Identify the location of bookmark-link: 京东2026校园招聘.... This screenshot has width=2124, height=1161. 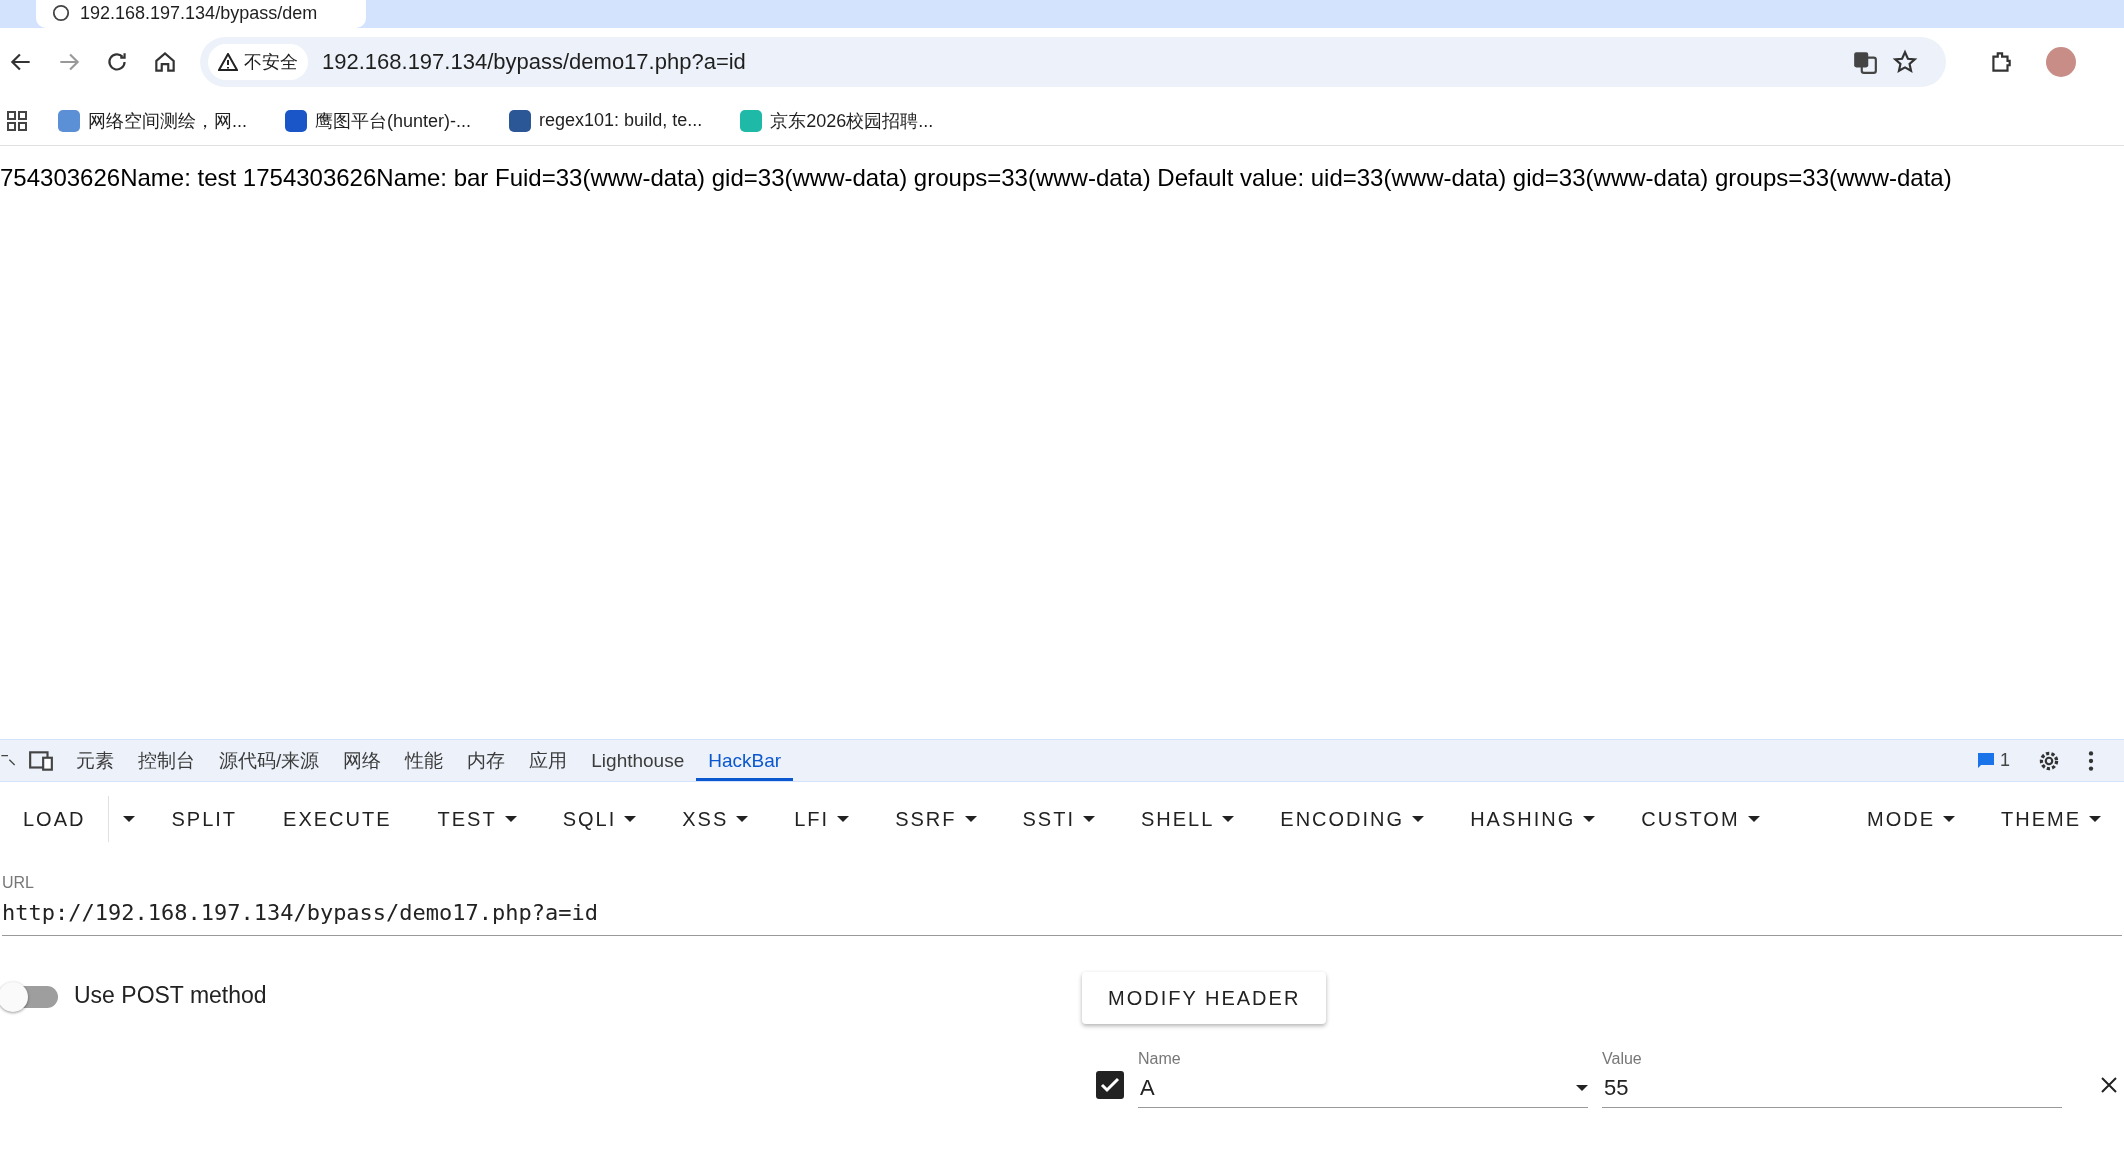
(837, 120).